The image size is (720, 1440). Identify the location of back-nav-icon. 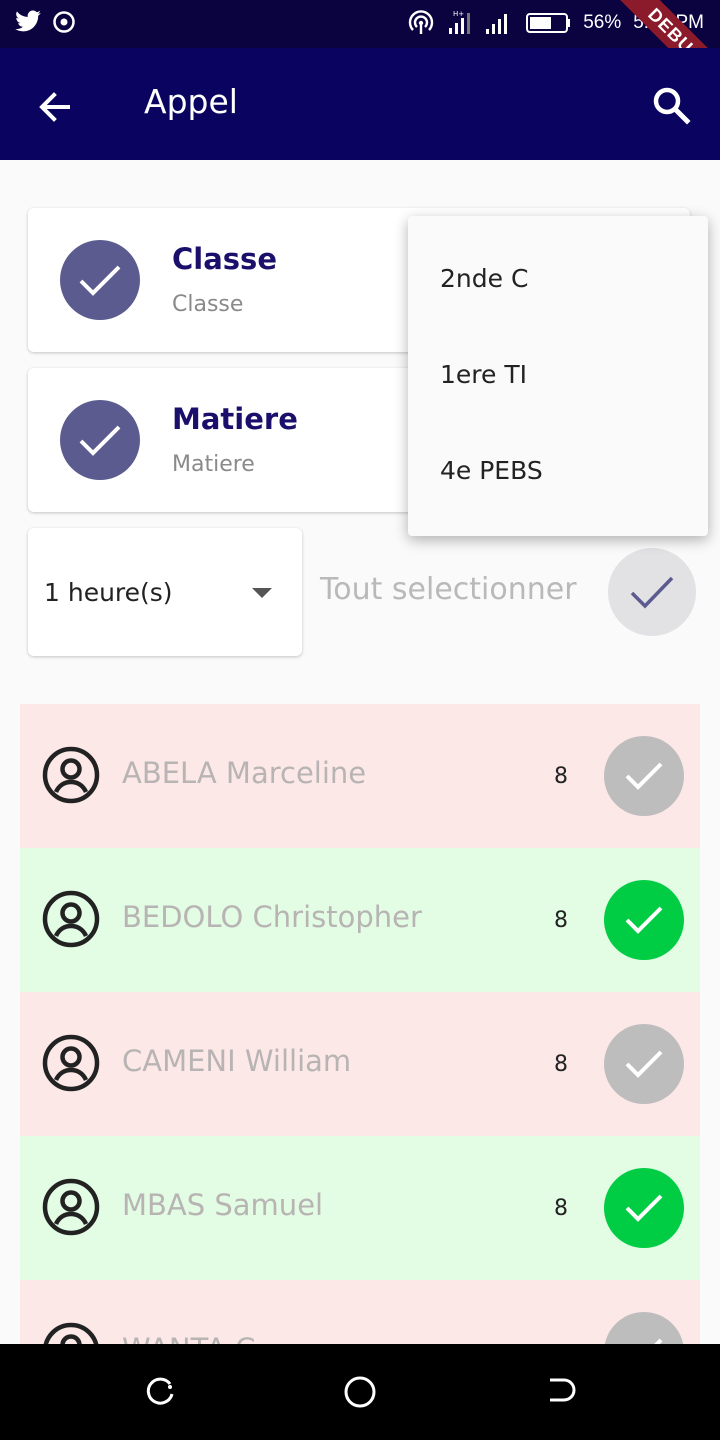
(560, 1392).